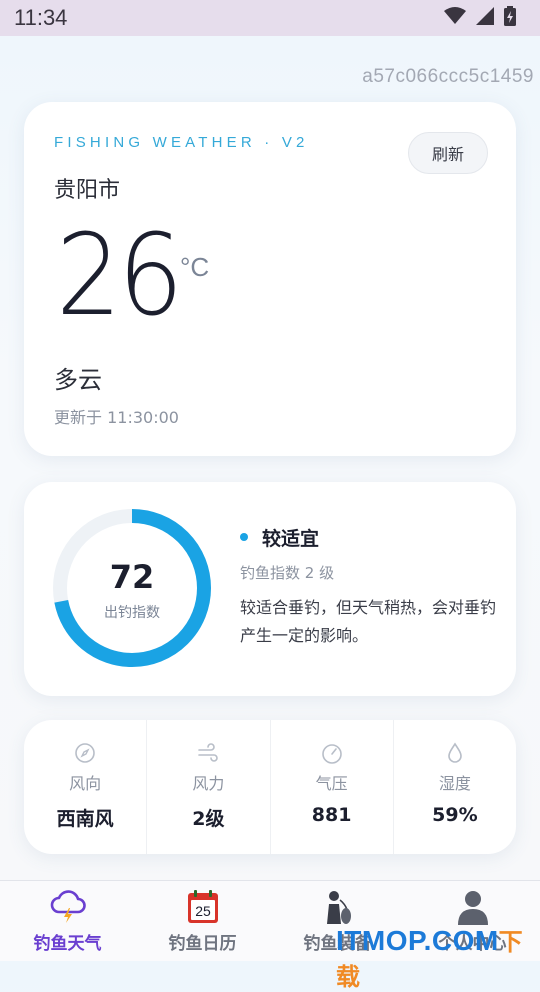  What do you see at coordinates (455, 752) in the screenshot?
I see `droplet-icon` at bounding box center [455, 752].